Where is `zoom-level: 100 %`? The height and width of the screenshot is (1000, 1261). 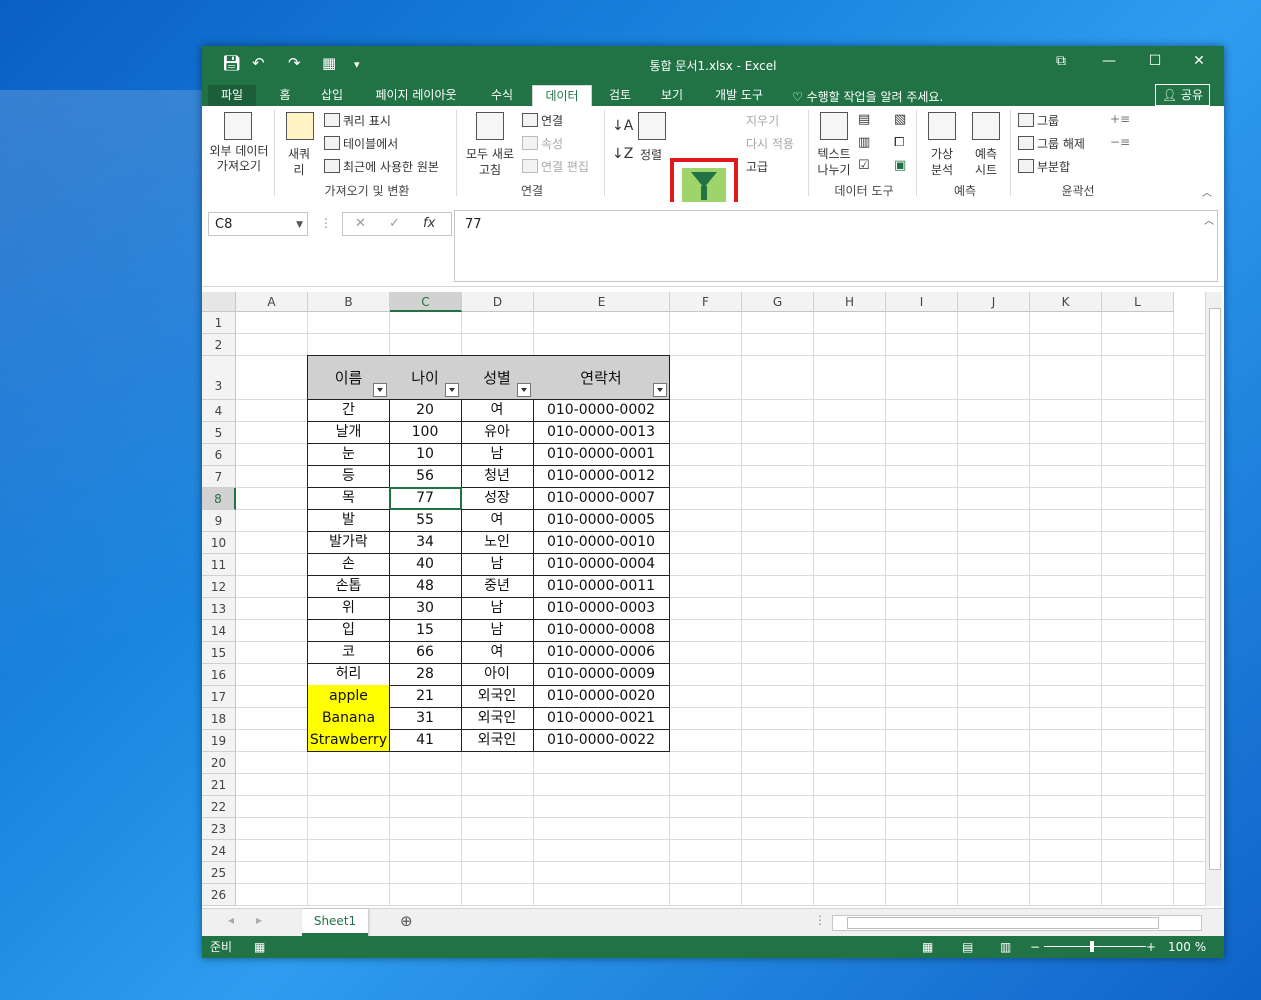 zoom-level: 100 % is located at coordinates (1187, 947).